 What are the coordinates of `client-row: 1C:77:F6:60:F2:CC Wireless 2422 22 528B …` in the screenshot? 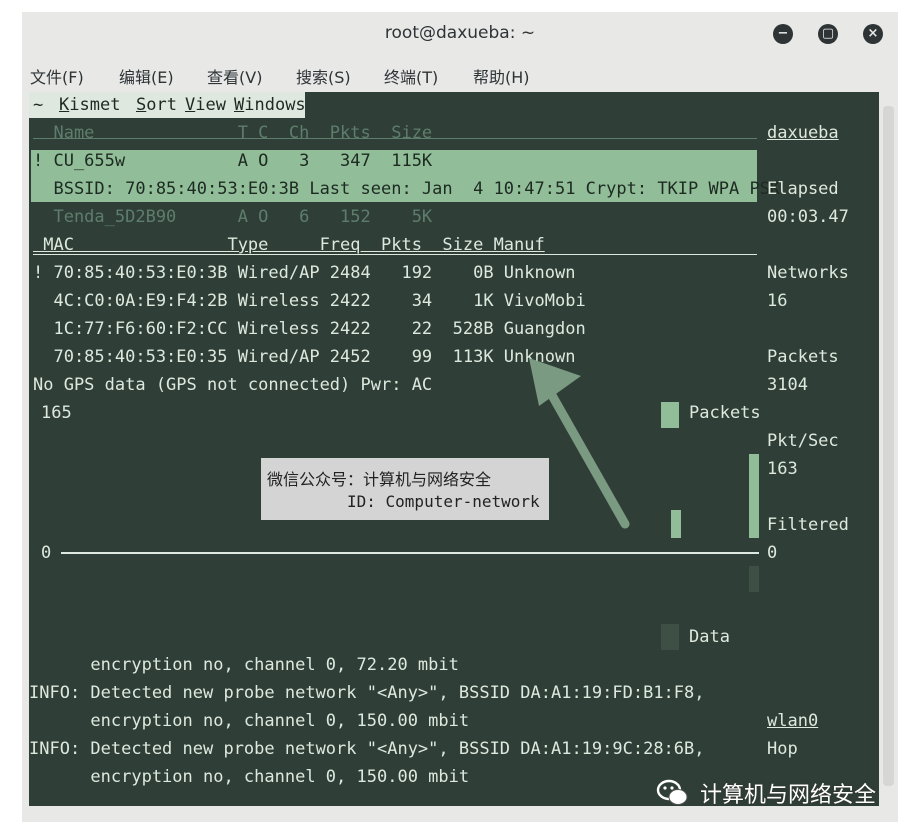 It's located at (309, 329).